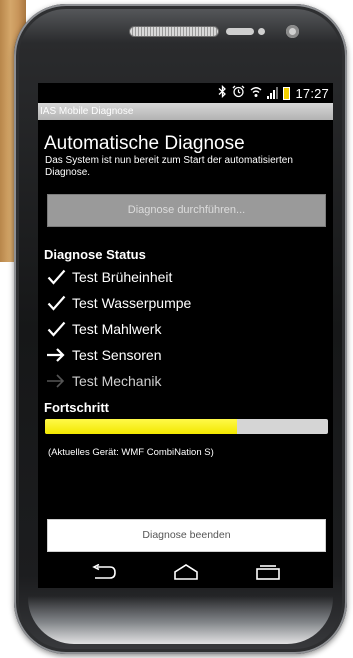 This screenshot has width=353, height=658. What do you see at coordinates (256, 93) in the screenshot?
I see `wifi-icon` at bounding box center [256, 93].